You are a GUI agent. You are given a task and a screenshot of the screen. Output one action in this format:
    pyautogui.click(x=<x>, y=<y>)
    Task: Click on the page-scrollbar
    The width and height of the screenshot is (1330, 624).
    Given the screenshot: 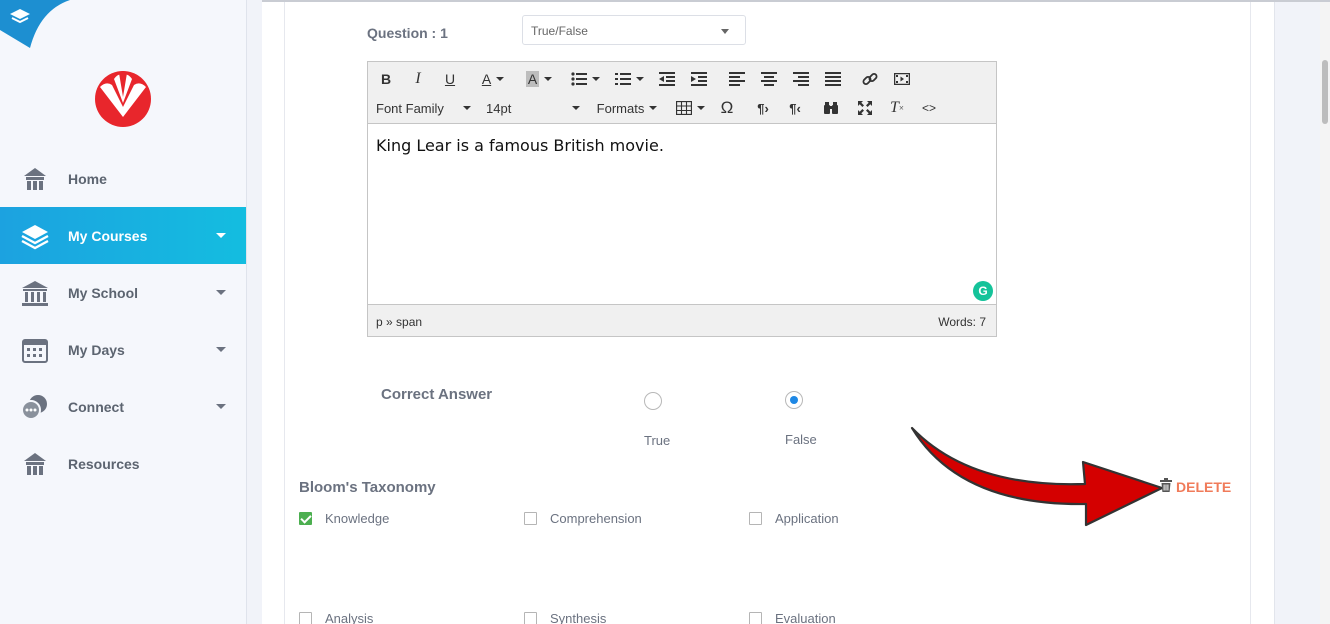 What is the action you would take?
    pyautogui.click(x=1325, y=313)
    